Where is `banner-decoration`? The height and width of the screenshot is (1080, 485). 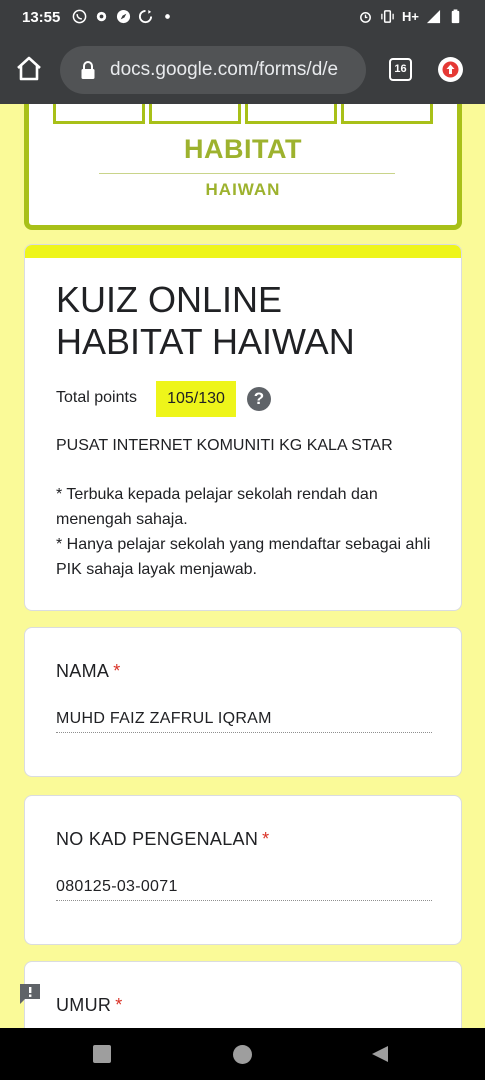 banner-decoration is located at coordinates (244, 114).